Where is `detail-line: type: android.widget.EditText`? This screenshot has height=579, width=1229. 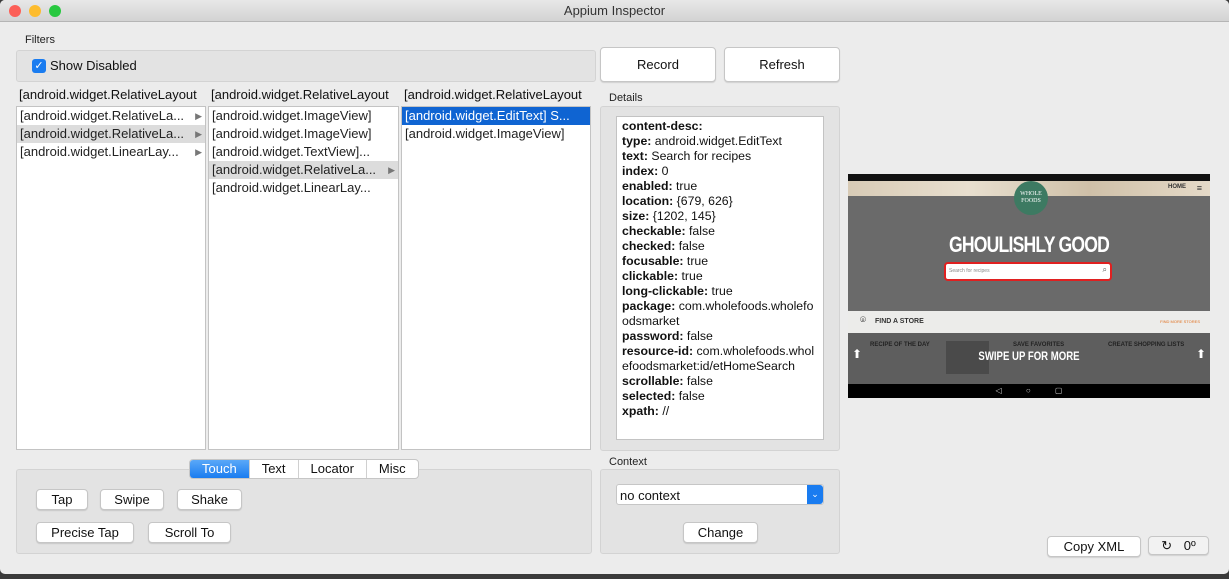
detail-line: type: android.widget.EditText is located at coordinates (720, 141).